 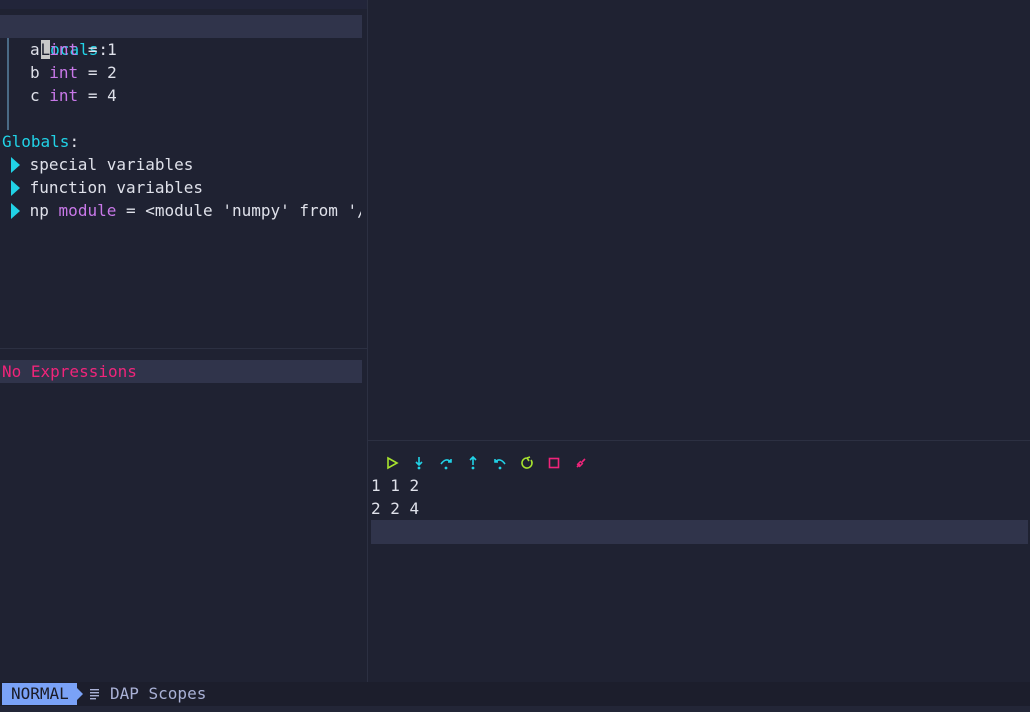 I want to click on globals-header-row: Globals:, so click(x=40, y=141).